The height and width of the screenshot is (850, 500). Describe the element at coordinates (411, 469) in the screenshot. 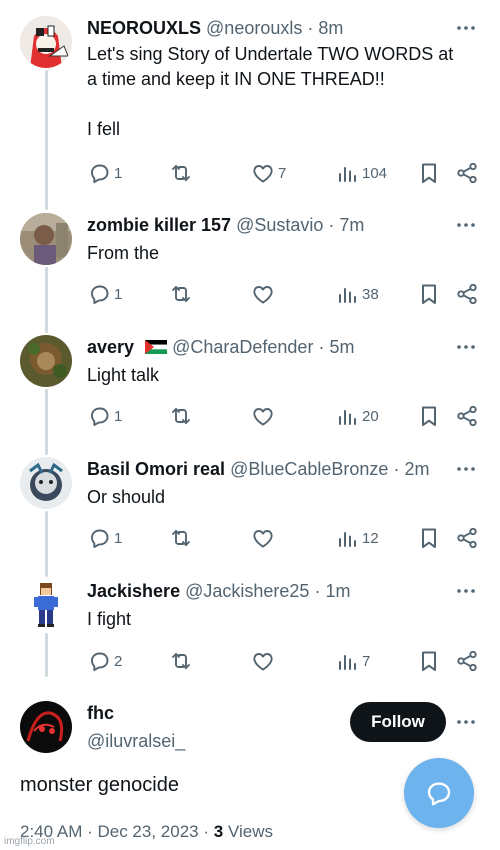

I see `timestamp: · 2m` at that location.